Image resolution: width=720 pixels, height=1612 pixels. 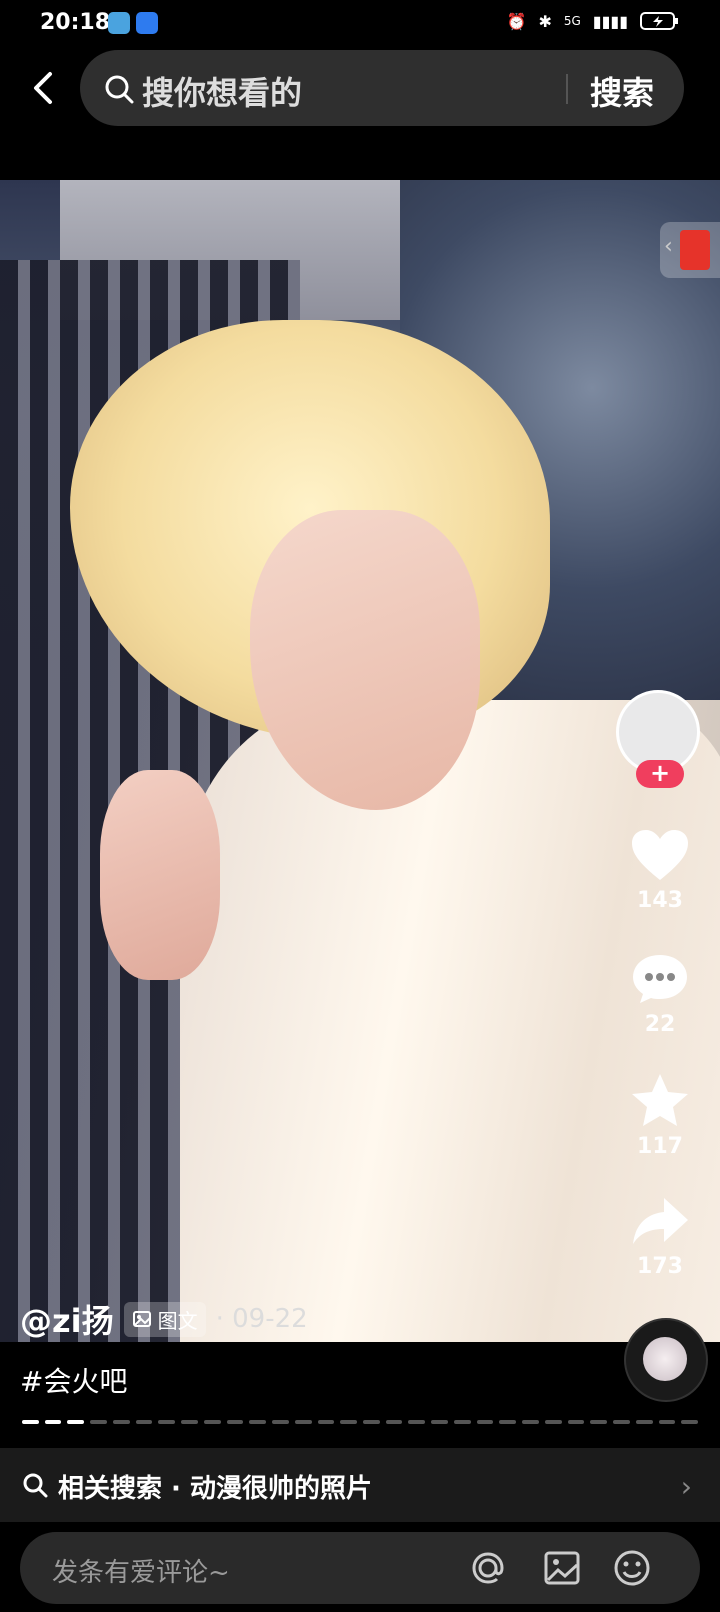 I want to click on back-arrow-icon, so click(x=44, y=88).